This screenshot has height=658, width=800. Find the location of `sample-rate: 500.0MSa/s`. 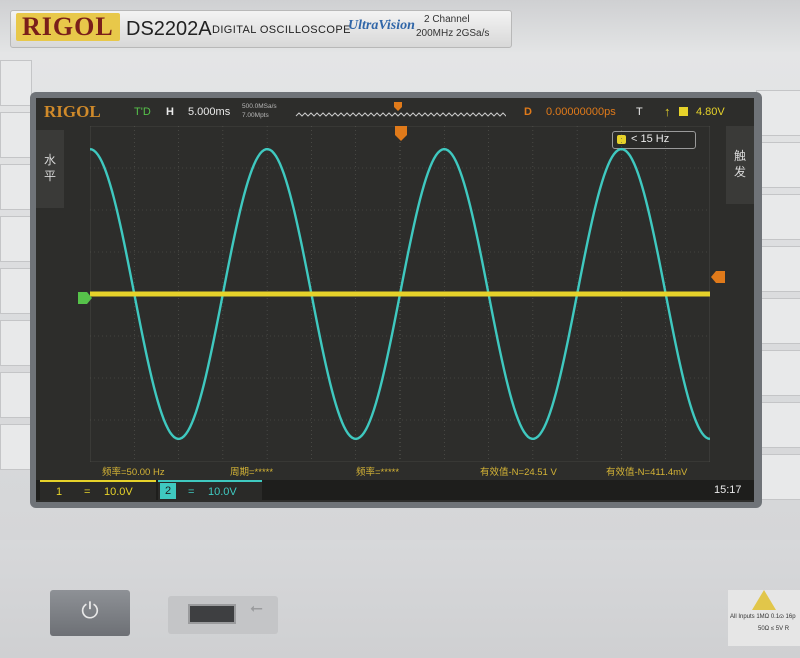

sample-rate: 500.0MSa/s is located at coordinates (259, 106).